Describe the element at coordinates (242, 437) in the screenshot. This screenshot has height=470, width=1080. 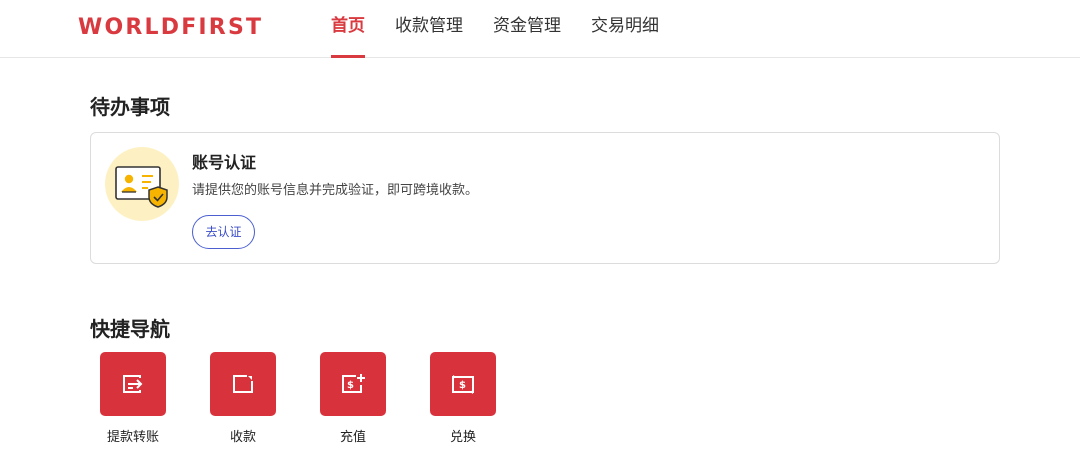
I see `shortcut-label: 收款` at that location.